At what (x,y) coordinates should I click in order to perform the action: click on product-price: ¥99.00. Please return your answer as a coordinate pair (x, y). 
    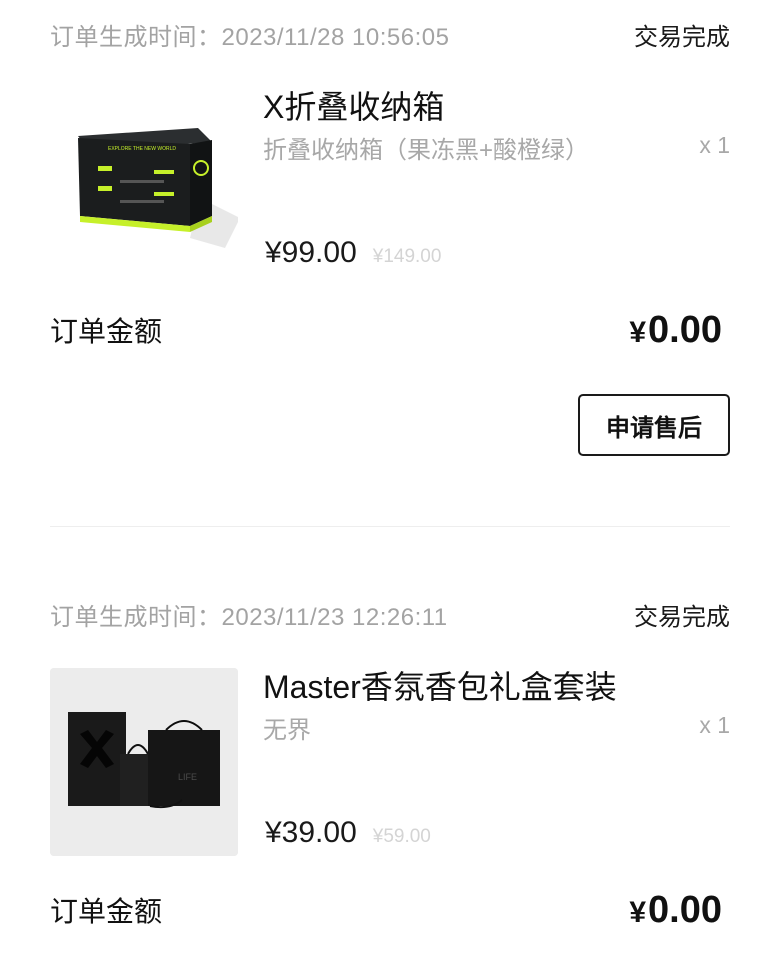
    Looking at the image, I should click on (311, 252).